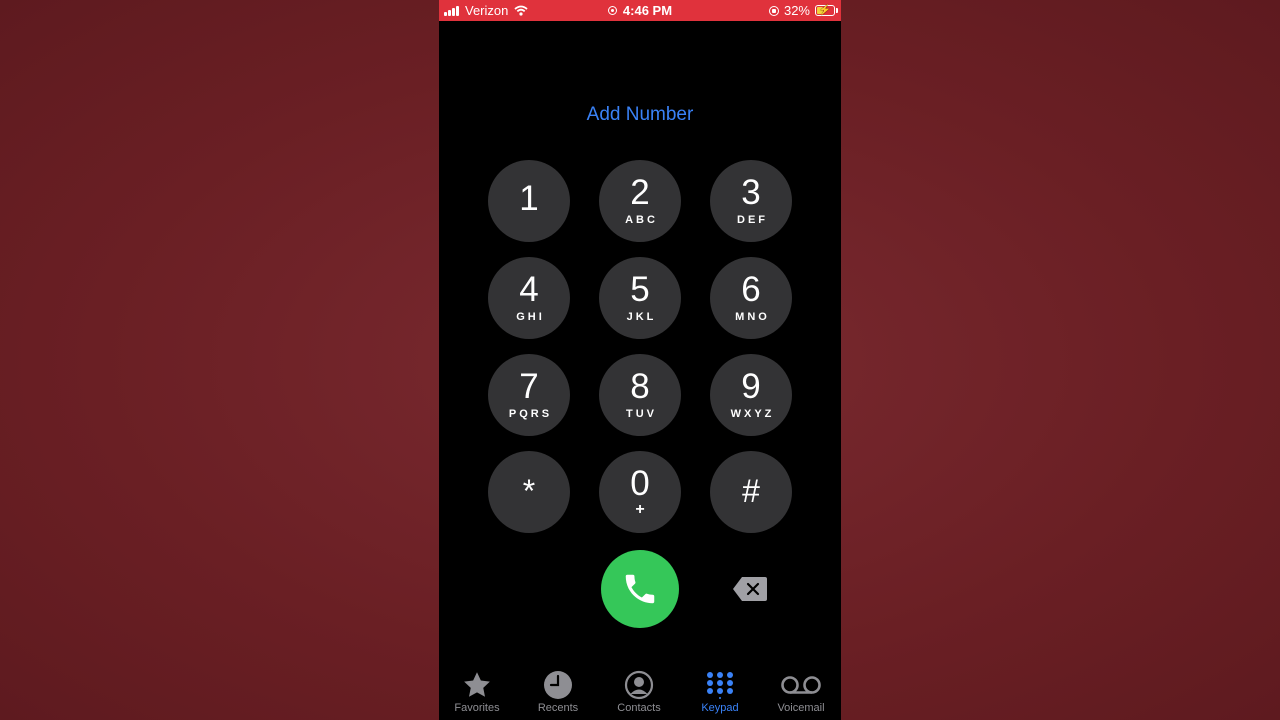 The width and height of the screenshot is (1280, 720). What do you see at coordinates (801, 685) in the screenshot?
I see `voicemail-icon` at bounding box center [801, 685].